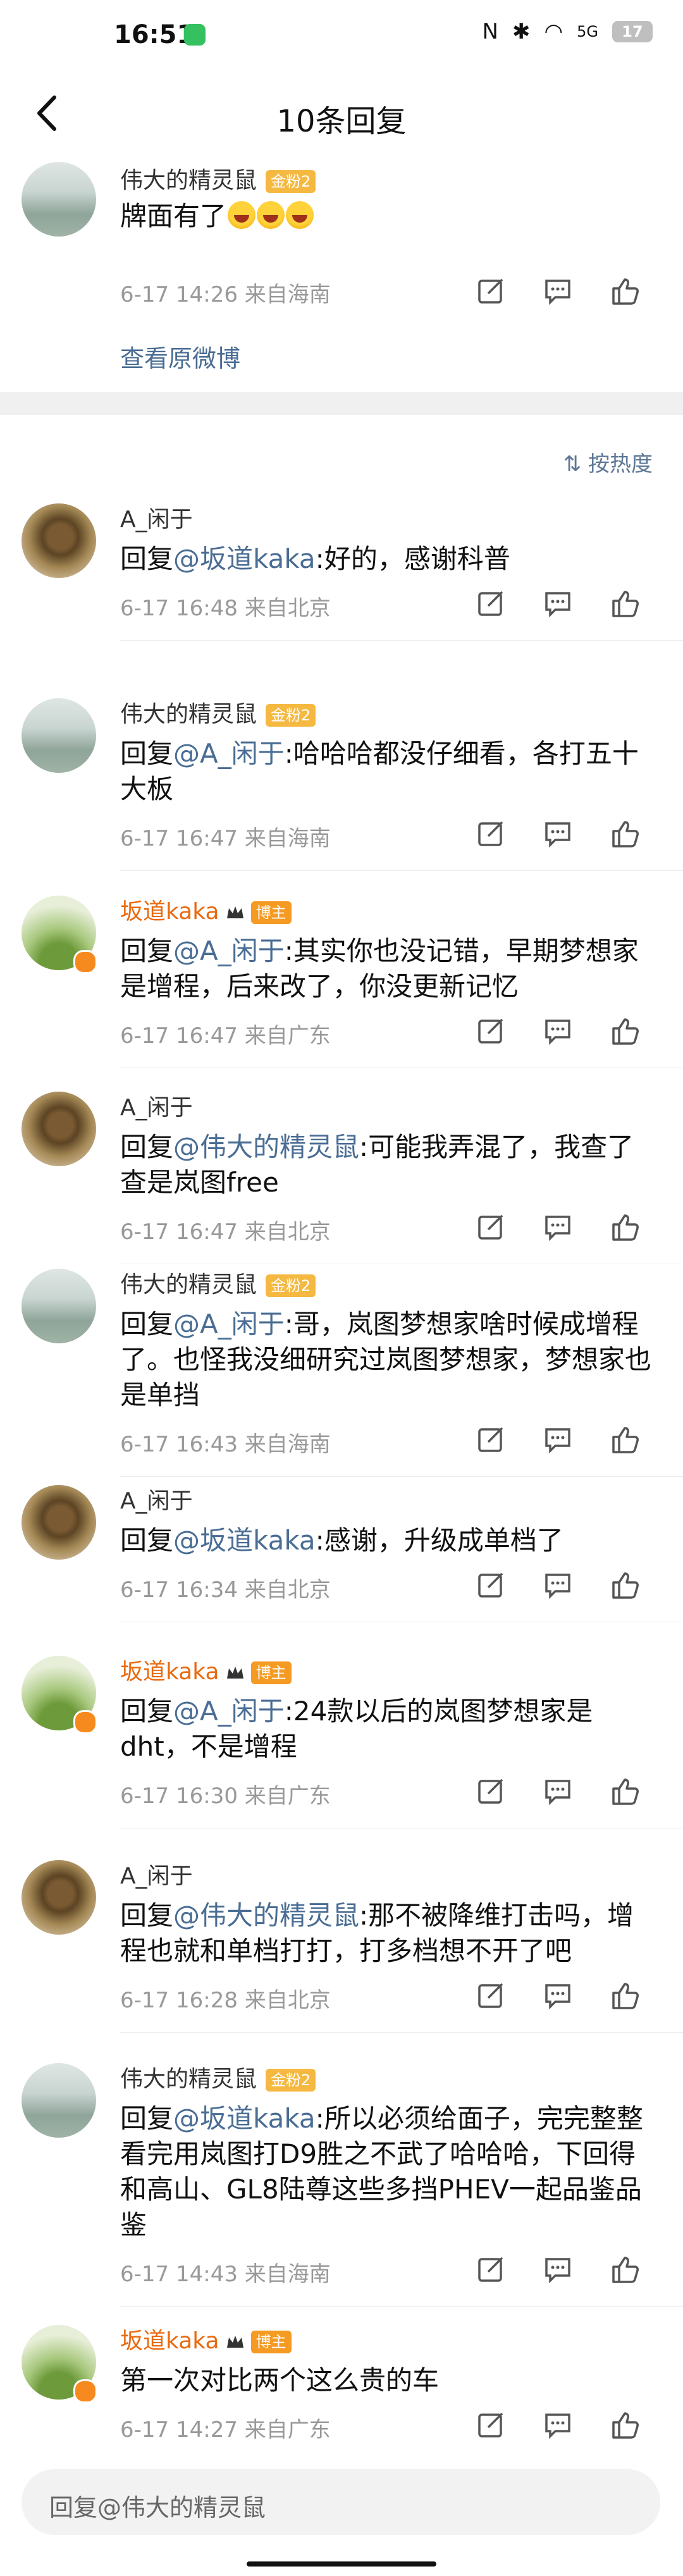  What do you see at coordinates (341, 38) in the screenshot?
I see `status-bar: 16:51 N ✱ ◠ 5G 17` at bounding box center [341, 38].